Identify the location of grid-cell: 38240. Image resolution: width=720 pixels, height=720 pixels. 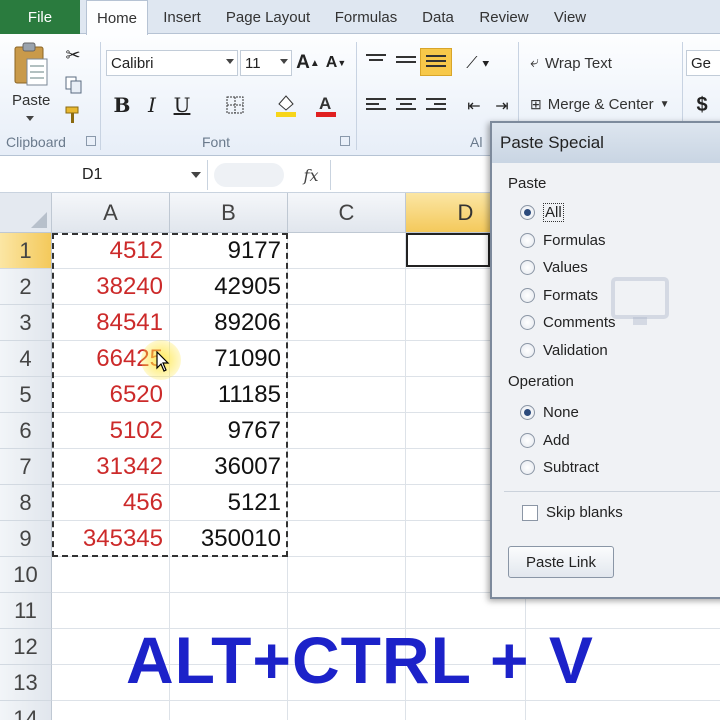
(111, 287).